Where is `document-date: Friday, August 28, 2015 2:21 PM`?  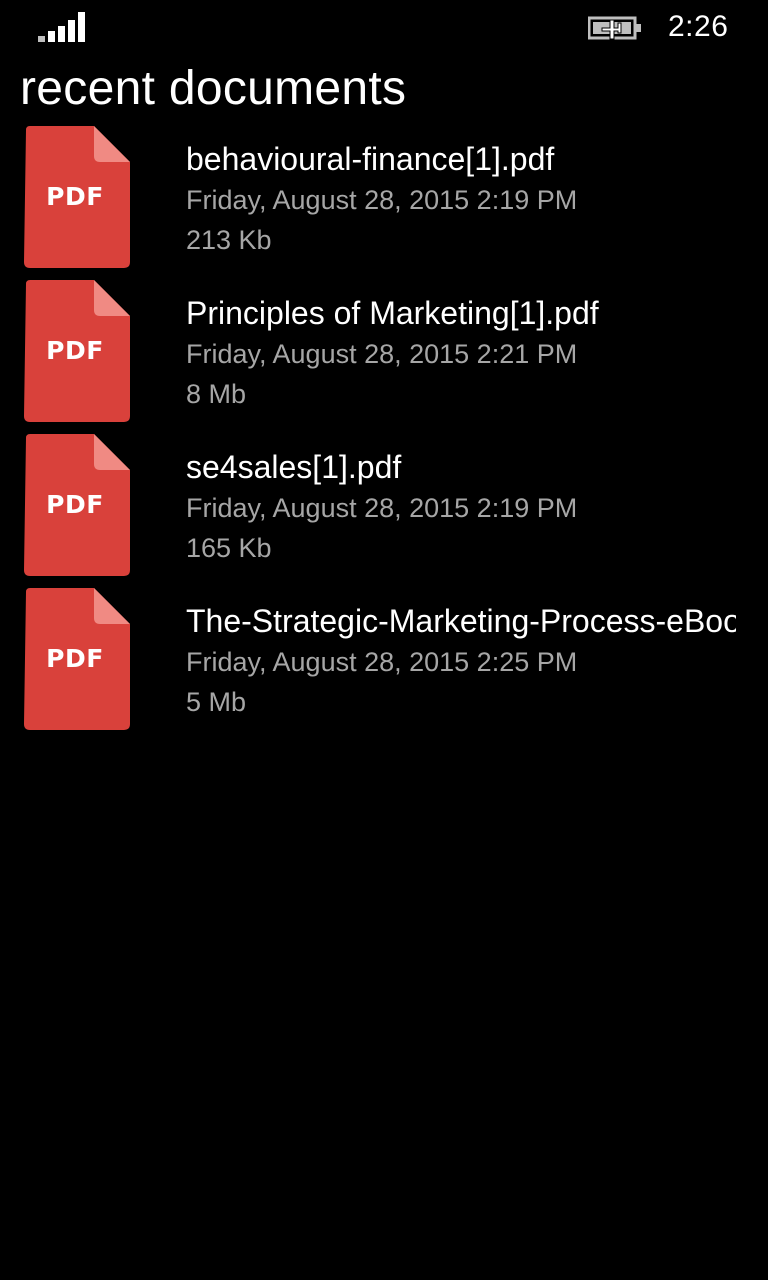 document-date: Friday, August 28, 2015 2:21 PM is located at coordinates (382, 354).